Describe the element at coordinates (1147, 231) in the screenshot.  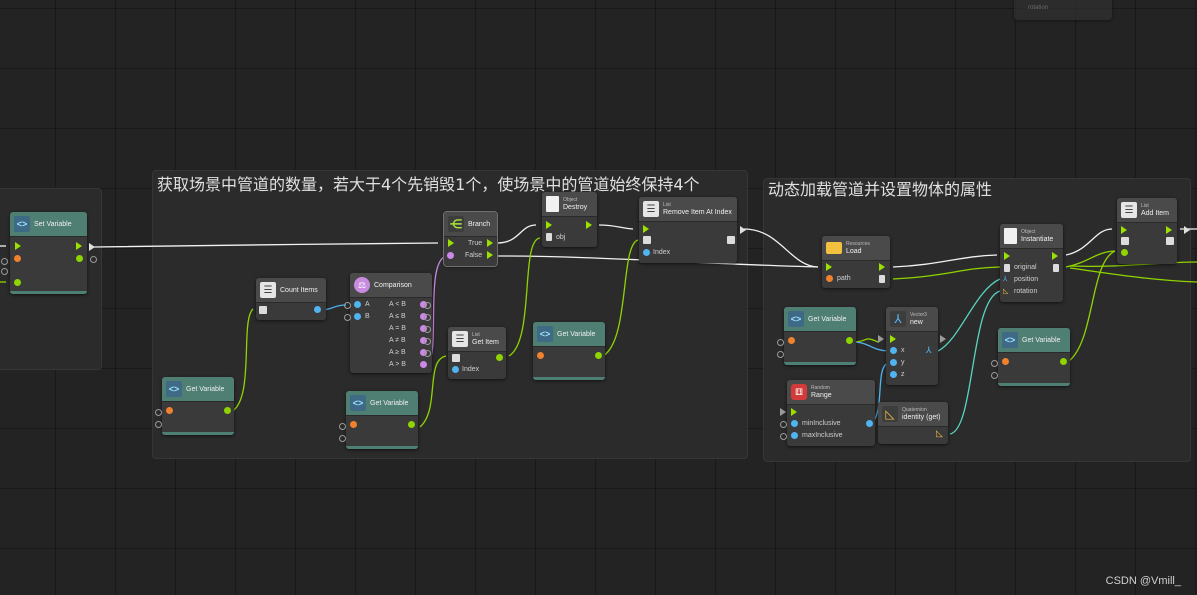
I see `node-add-item: ☰ List Add Item` at that location.